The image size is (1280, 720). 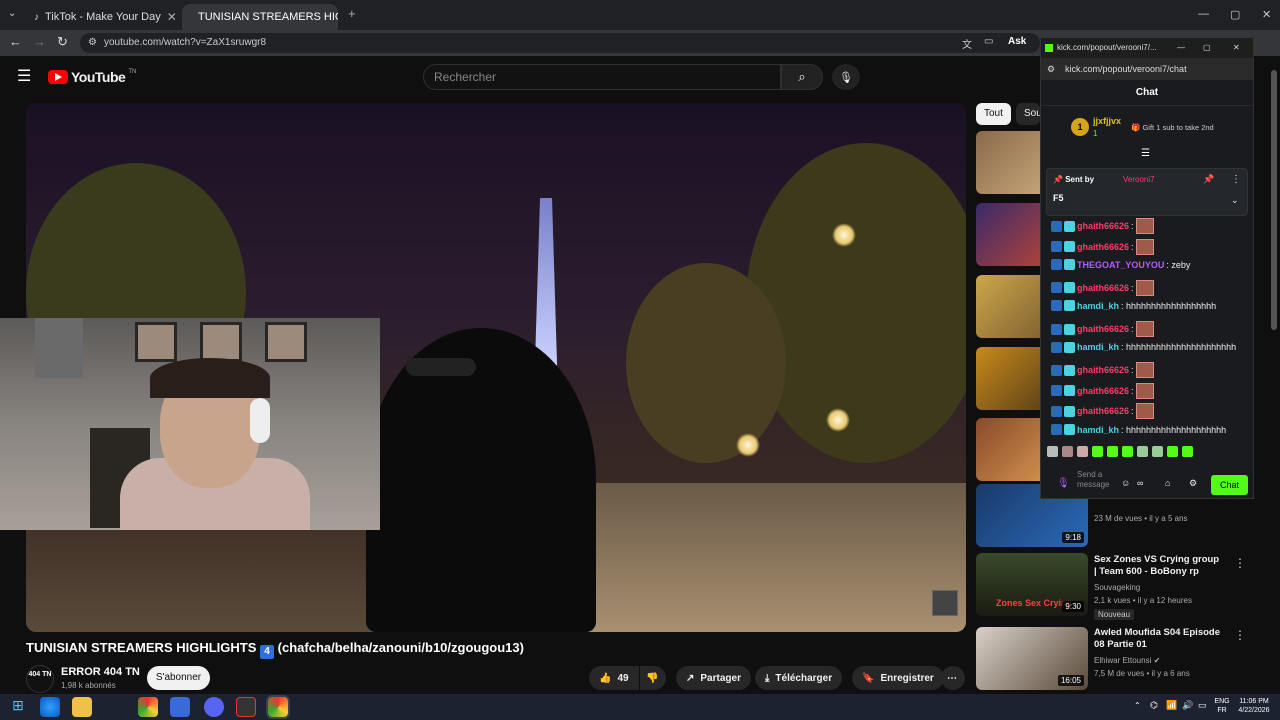 What do you see at coordinates (62, 42) in the screenshot?
I see `reload-icon: ↻` at bounding box center [62, 42].